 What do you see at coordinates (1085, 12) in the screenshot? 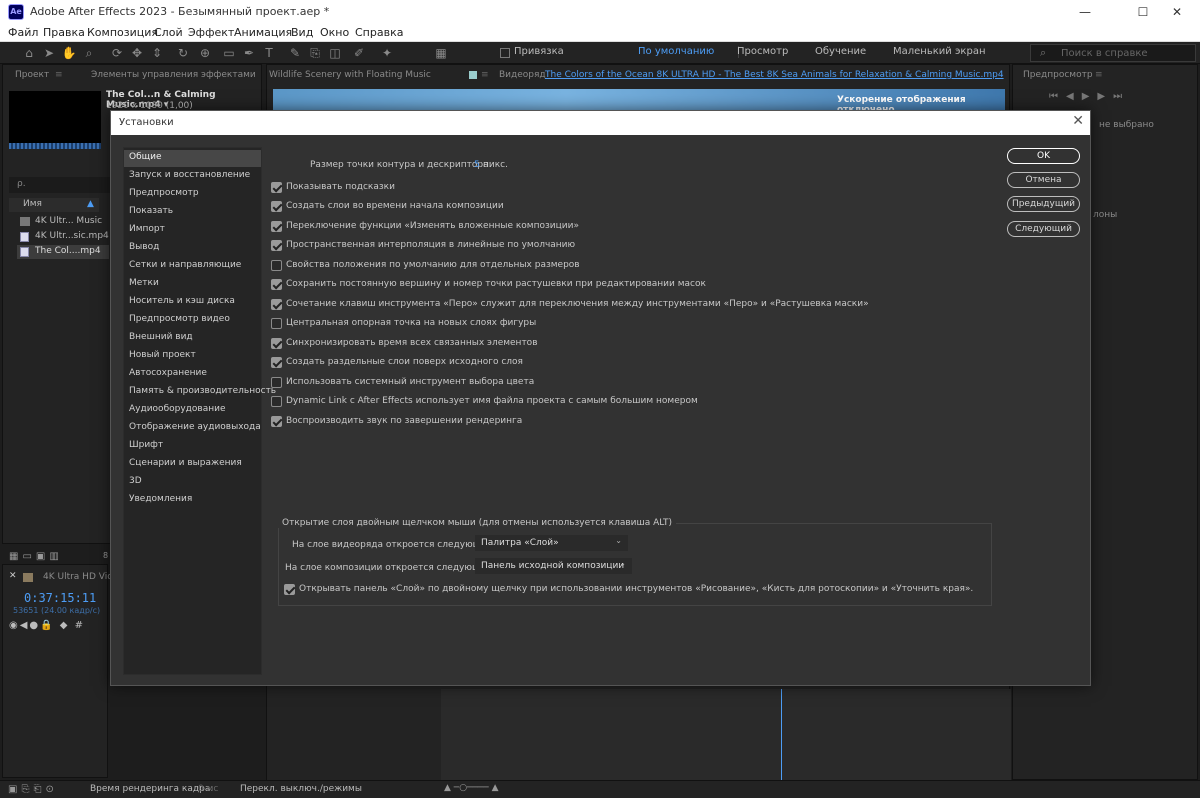
I see `minimize-button: —` at bounding box center [1085, 12].